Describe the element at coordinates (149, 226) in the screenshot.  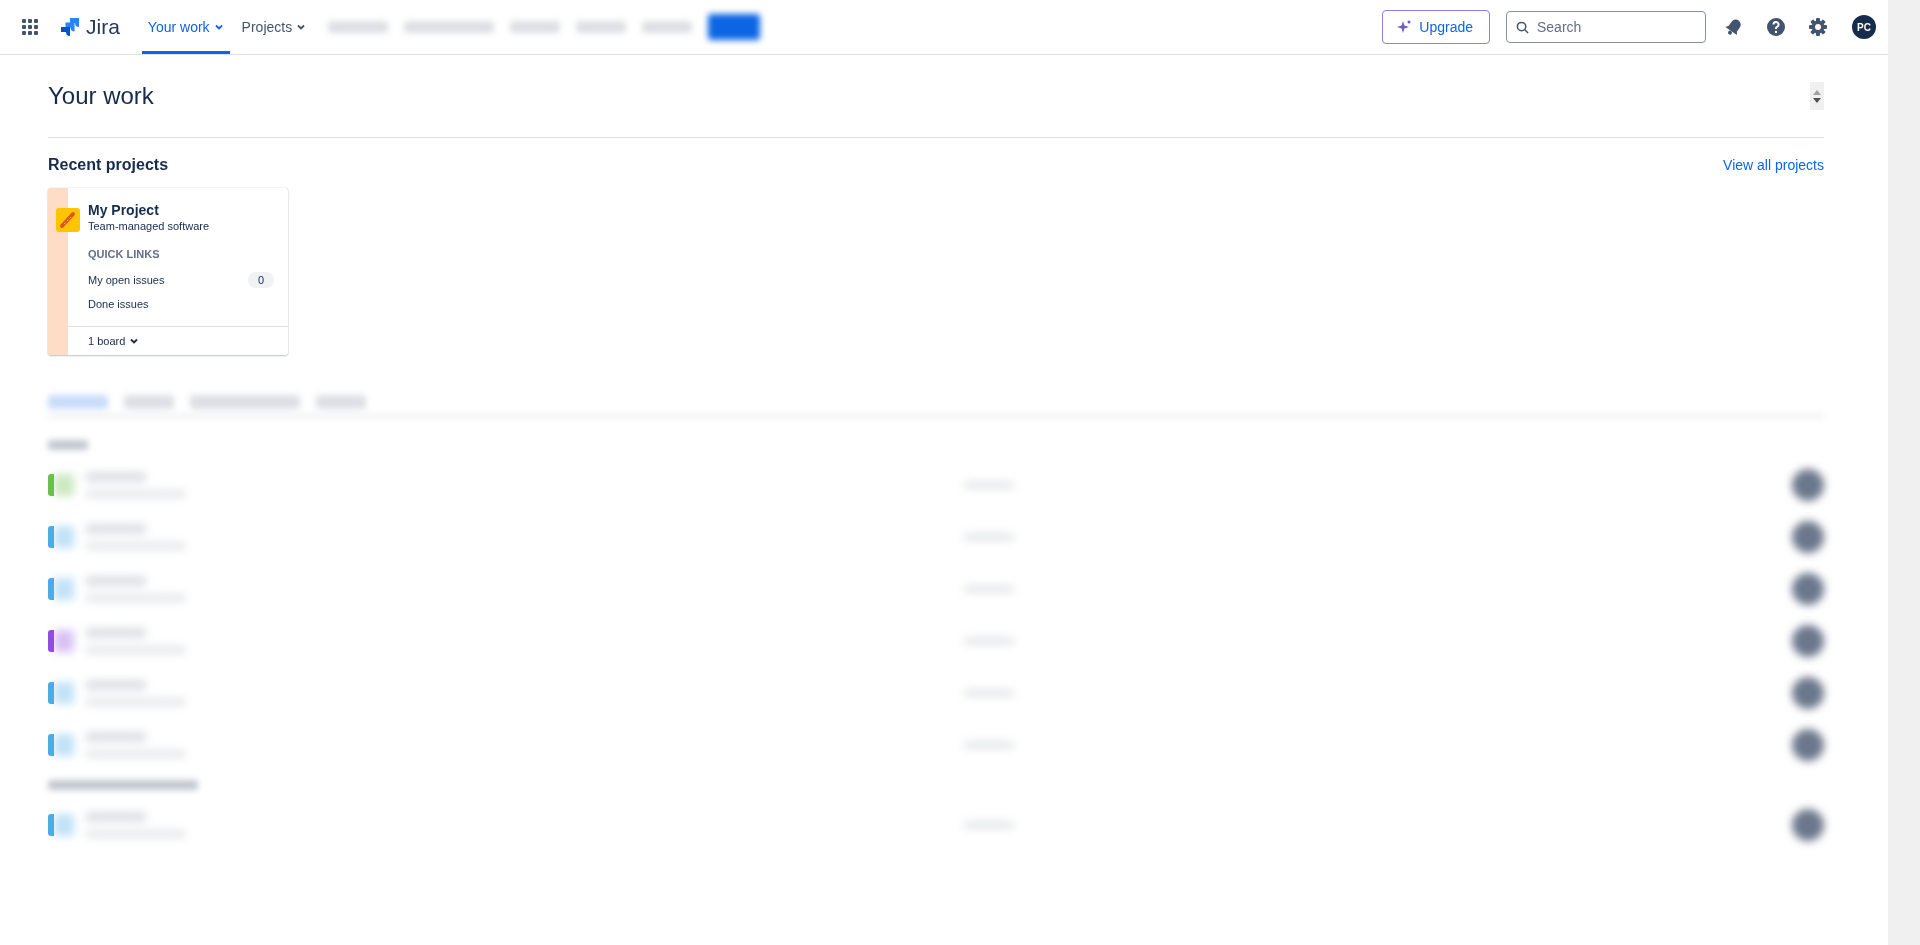
I see `project-type: Team-managed software` at that location.